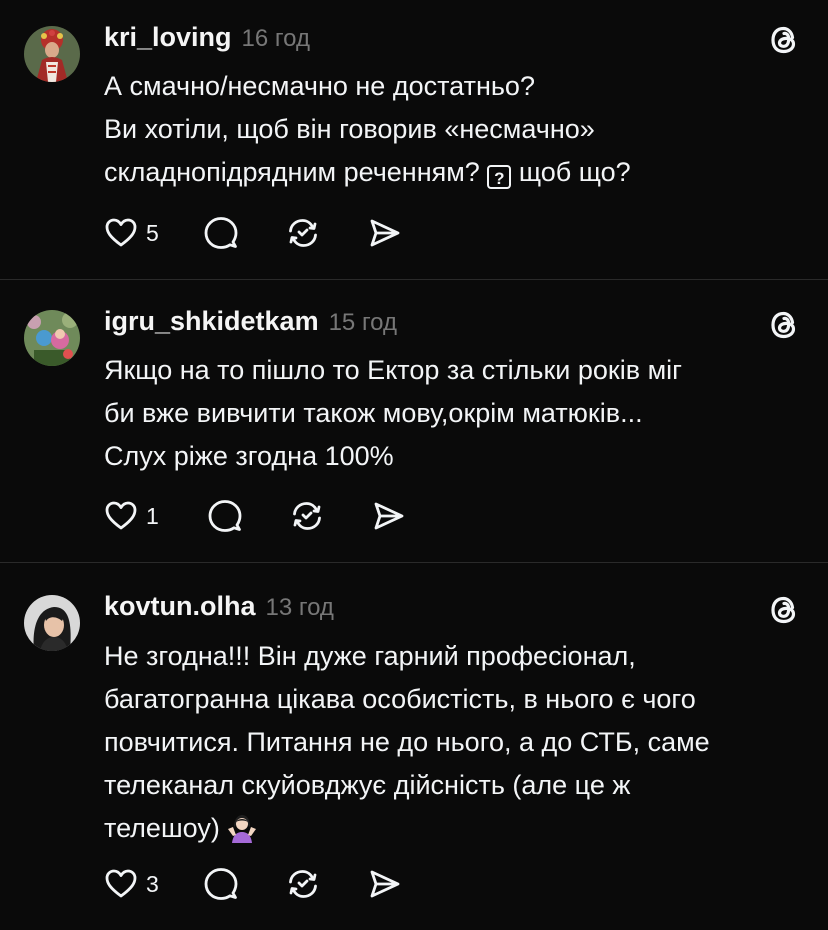 The image size is (828, 930). Describe the element at coordinates (242, 829) in the screenshot. I see `shrugging-woman-emoji` at that location.